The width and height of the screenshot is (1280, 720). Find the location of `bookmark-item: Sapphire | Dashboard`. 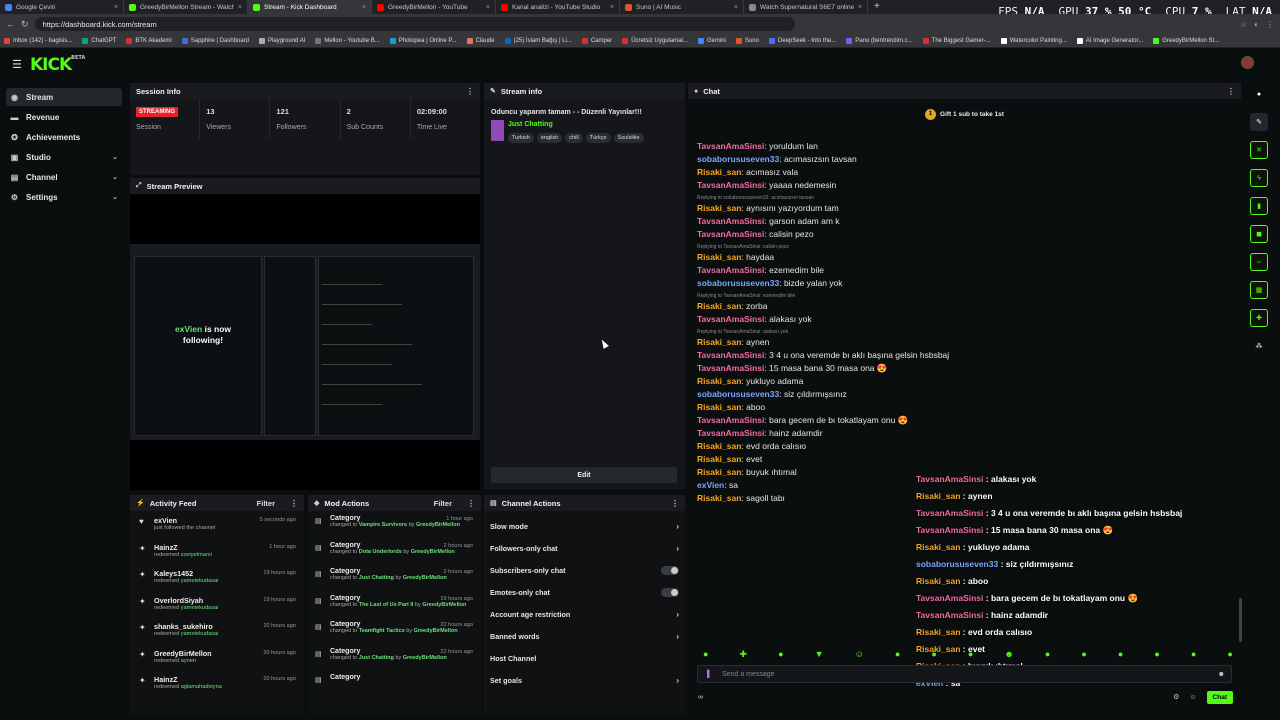

bookmark-item: Sapphire | Dashboard is located at coordinates (215, 40).